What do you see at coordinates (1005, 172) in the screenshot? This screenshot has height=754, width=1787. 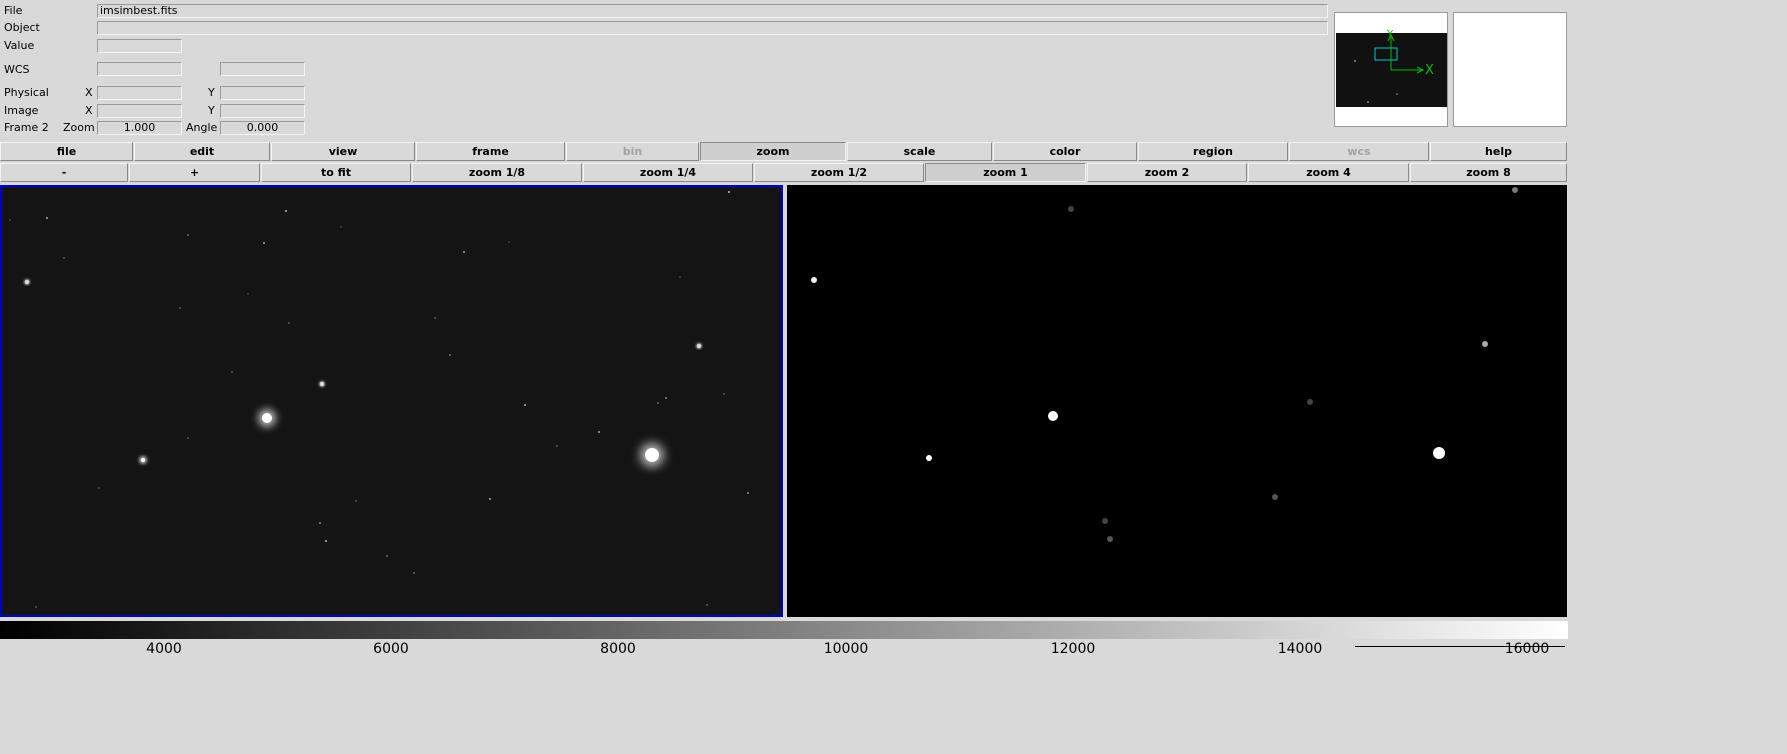 I see `zoom-1-button: zoom 1` at bounding box center [1005, 172].